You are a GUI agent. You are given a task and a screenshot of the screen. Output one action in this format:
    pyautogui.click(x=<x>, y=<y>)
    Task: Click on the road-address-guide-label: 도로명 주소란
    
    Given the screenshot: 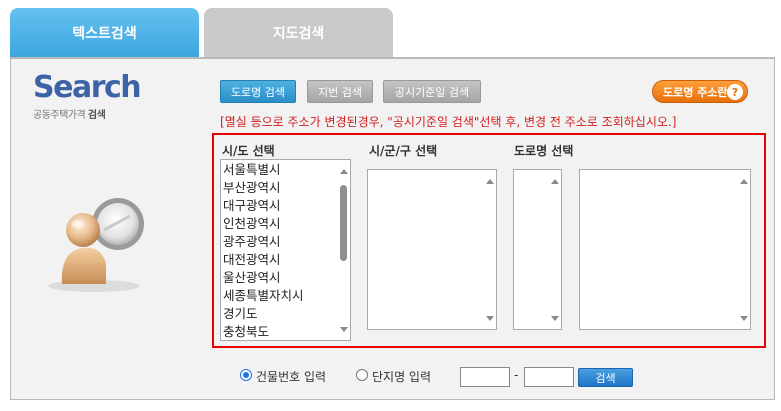 What is the action you would take?
    pyautogui.click(x=695, y=92)
    